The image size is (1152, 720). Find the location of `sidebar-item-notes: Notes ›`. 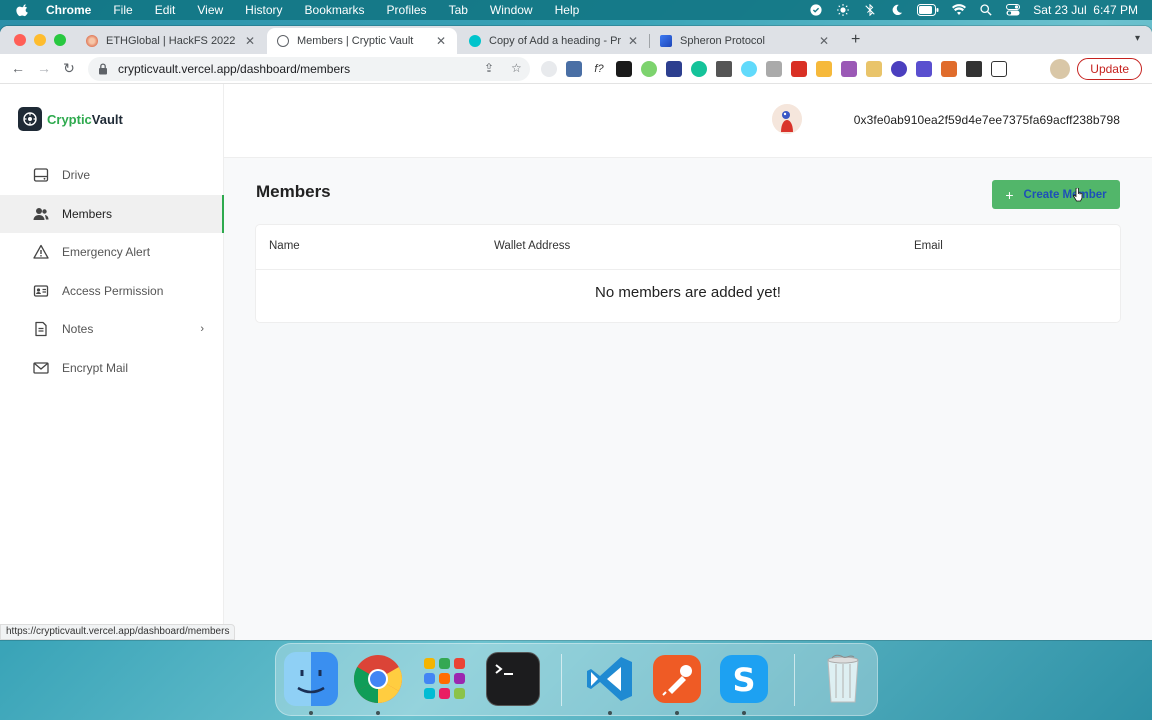

sidebar-item-notes: Notes › is located at coordinates (112, 329).